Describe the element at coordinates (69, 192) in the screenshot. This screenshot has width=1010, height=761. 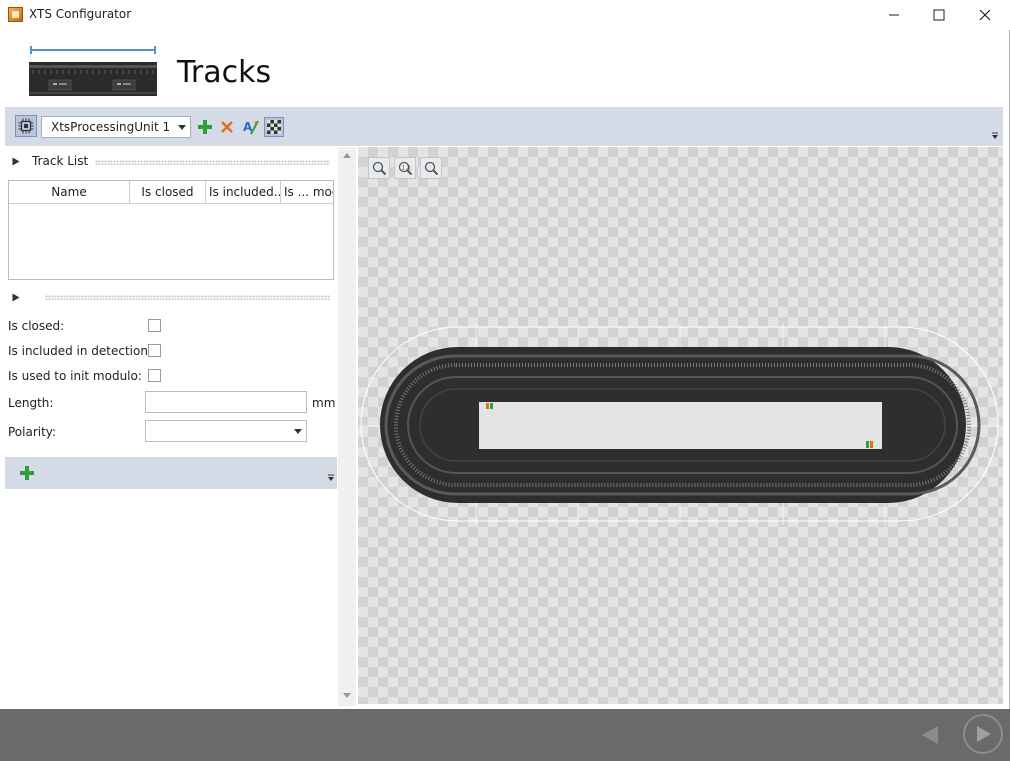
I see `column-header-name: Name` at that location.